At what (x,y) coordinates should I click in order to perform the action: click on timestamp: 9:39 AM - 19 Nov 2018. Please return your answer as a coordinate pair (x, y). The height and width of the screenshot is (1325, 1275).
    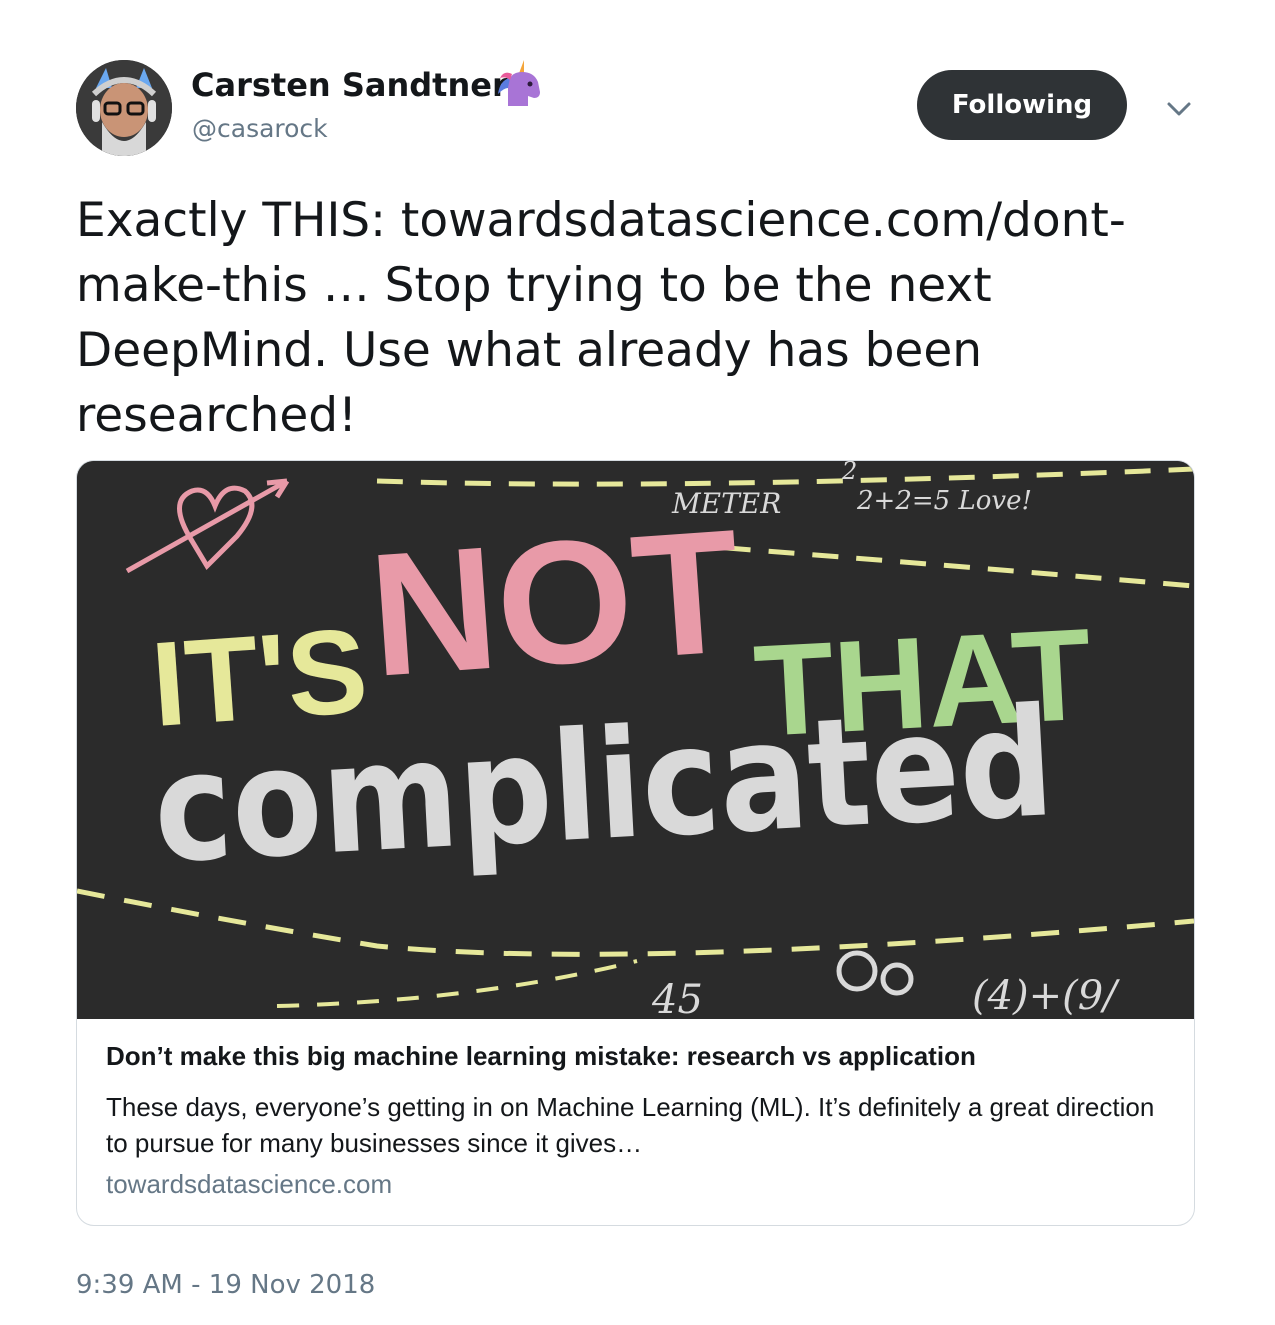
    Looking at the image, I should click on (225, 1285).